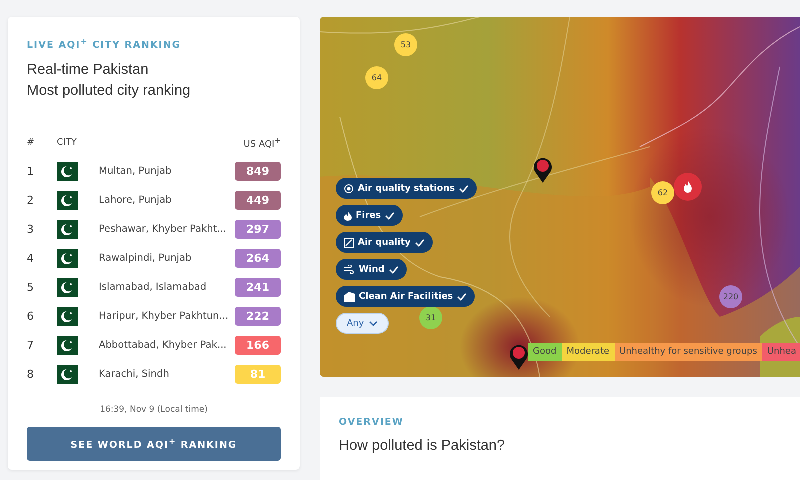  Describe the element at coordinates (258, 258) in the screenshot. I see `aqi-badge: 264` at that location.